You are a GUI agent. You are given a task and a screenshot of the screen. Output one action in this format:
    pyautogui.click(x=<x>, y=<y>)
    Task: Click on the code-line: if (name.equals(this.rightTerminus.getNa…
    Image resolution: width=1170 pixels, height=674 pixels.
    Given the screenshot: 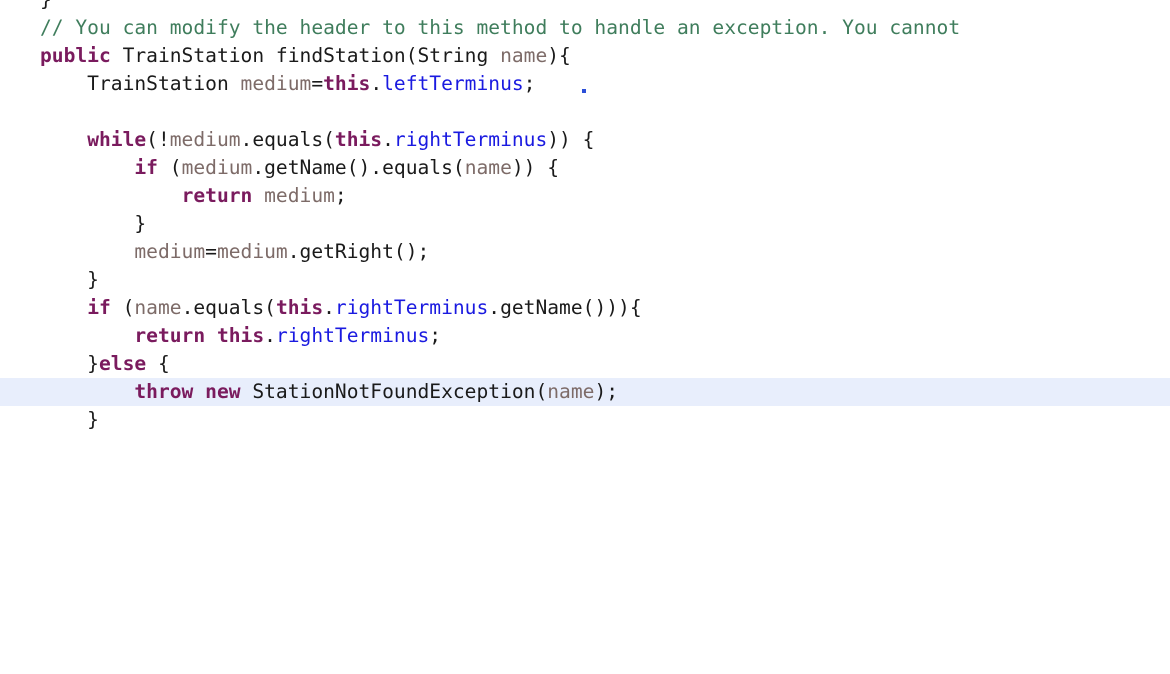 What is the action you would take?
    pyautogui.click(x=585, y=308)
    